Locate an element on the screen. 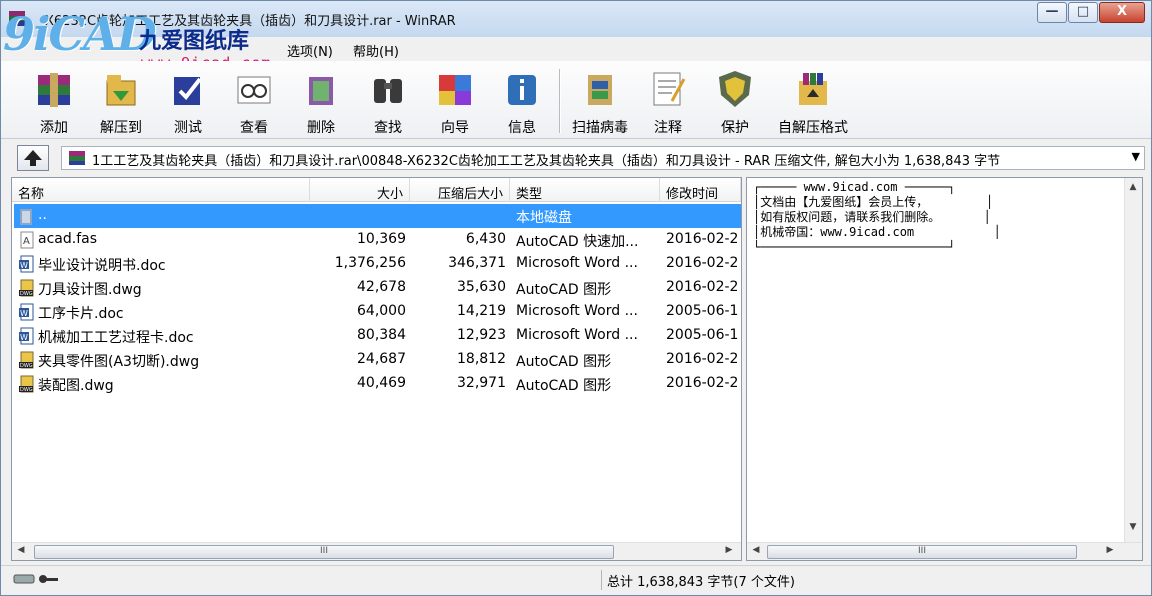 Image resolution: width=1152 pixels, height=596 pixels. folder-up-icon is located at coordinates (26, 217).